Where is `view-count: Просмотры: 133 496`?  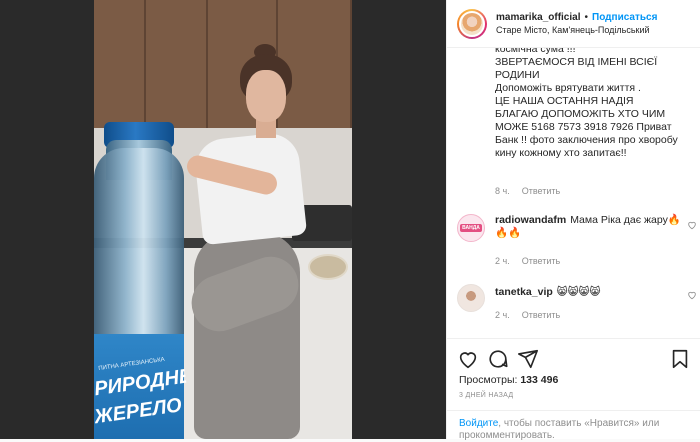 view-count: Просмотры: 133 496 is located at coordinates (508, 380).